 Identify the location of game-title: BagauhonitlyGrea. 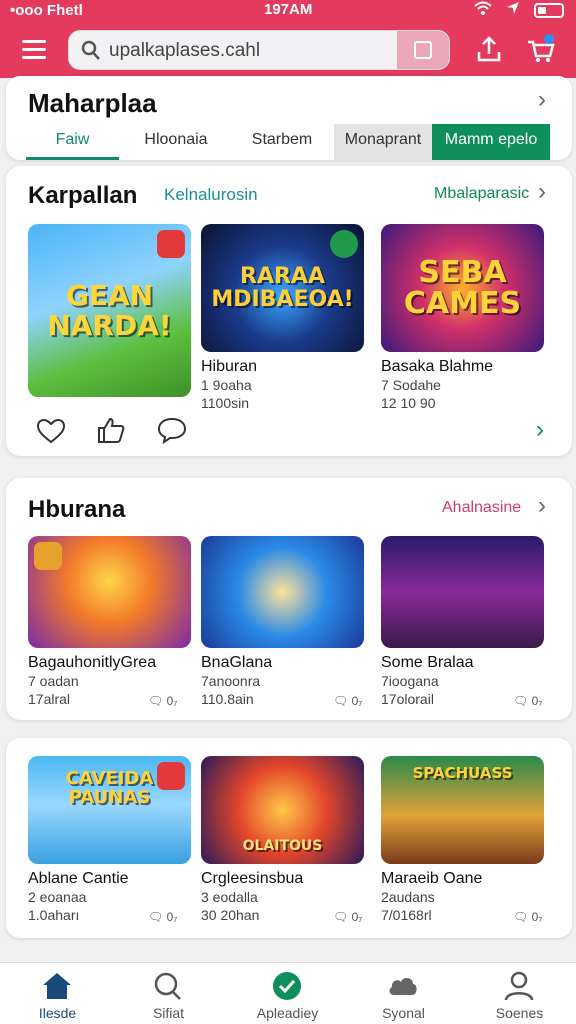
(92, 662).